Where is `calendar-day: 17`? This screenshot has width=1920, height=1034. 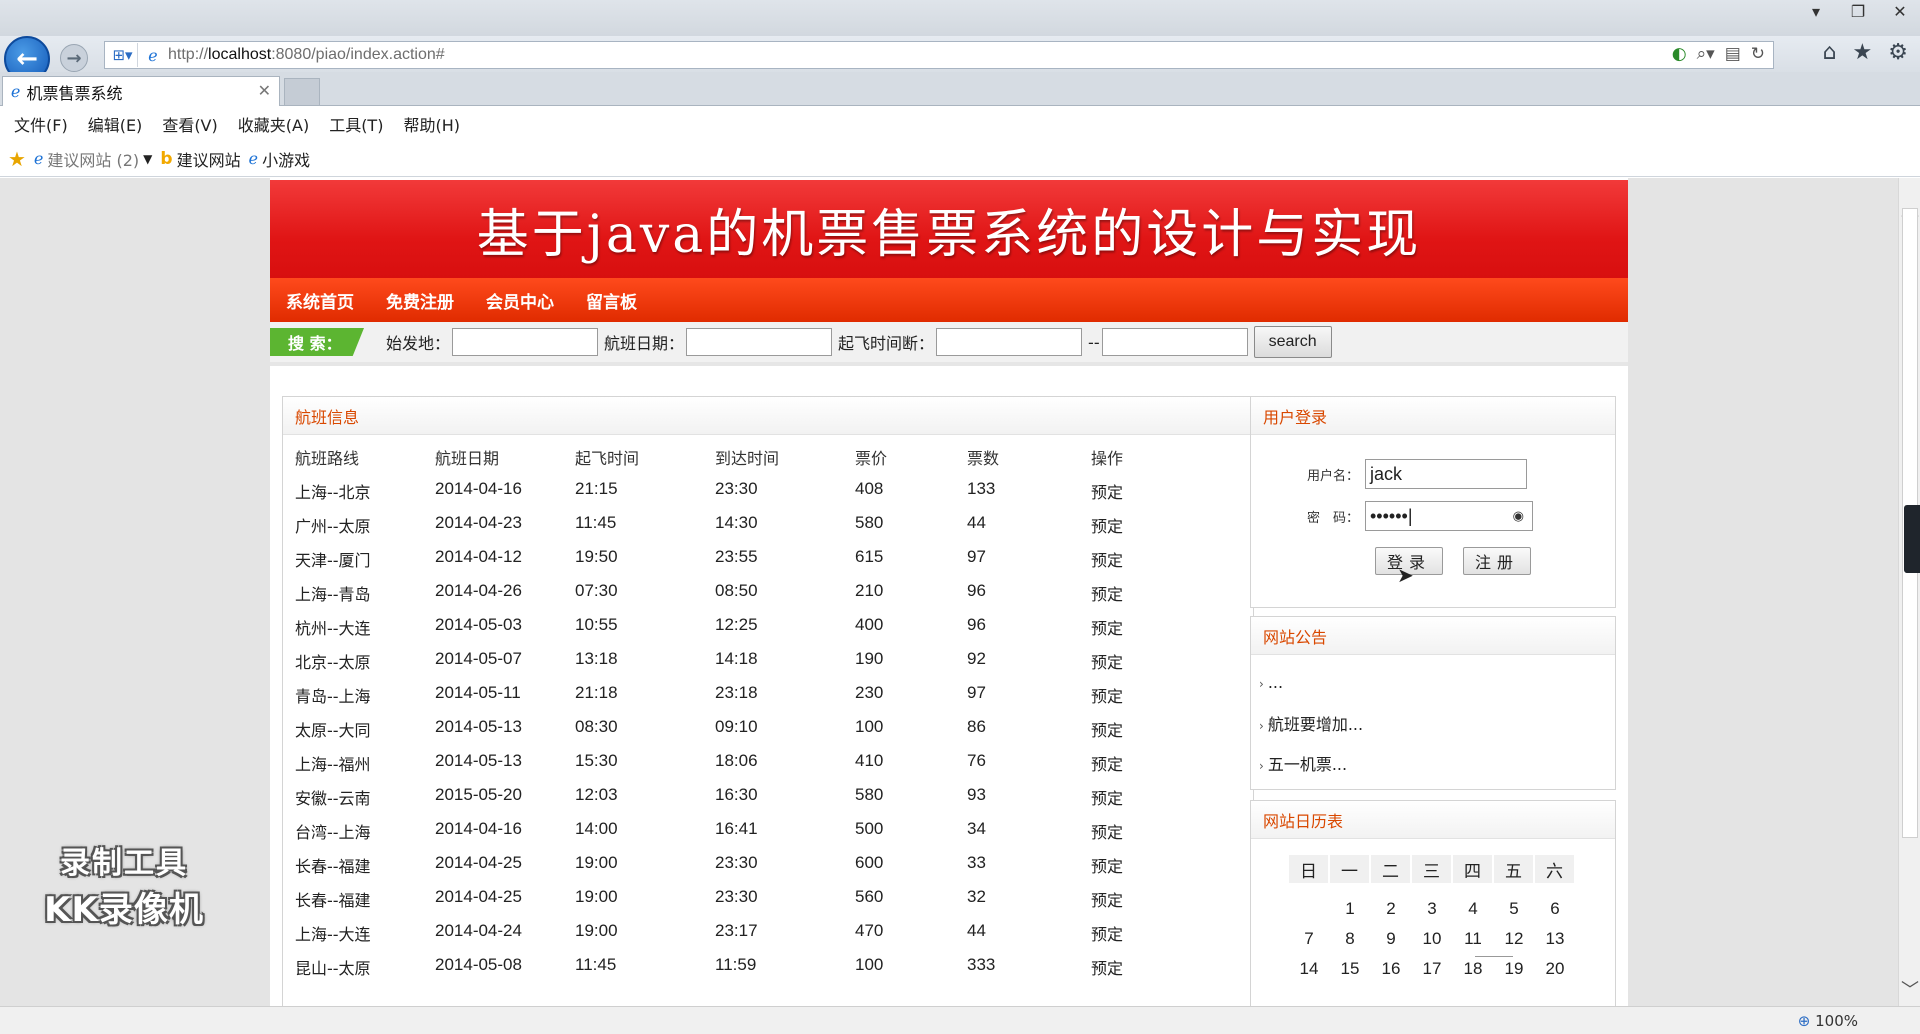 calendar-day: 17 is located at coordinates (1432, 969).